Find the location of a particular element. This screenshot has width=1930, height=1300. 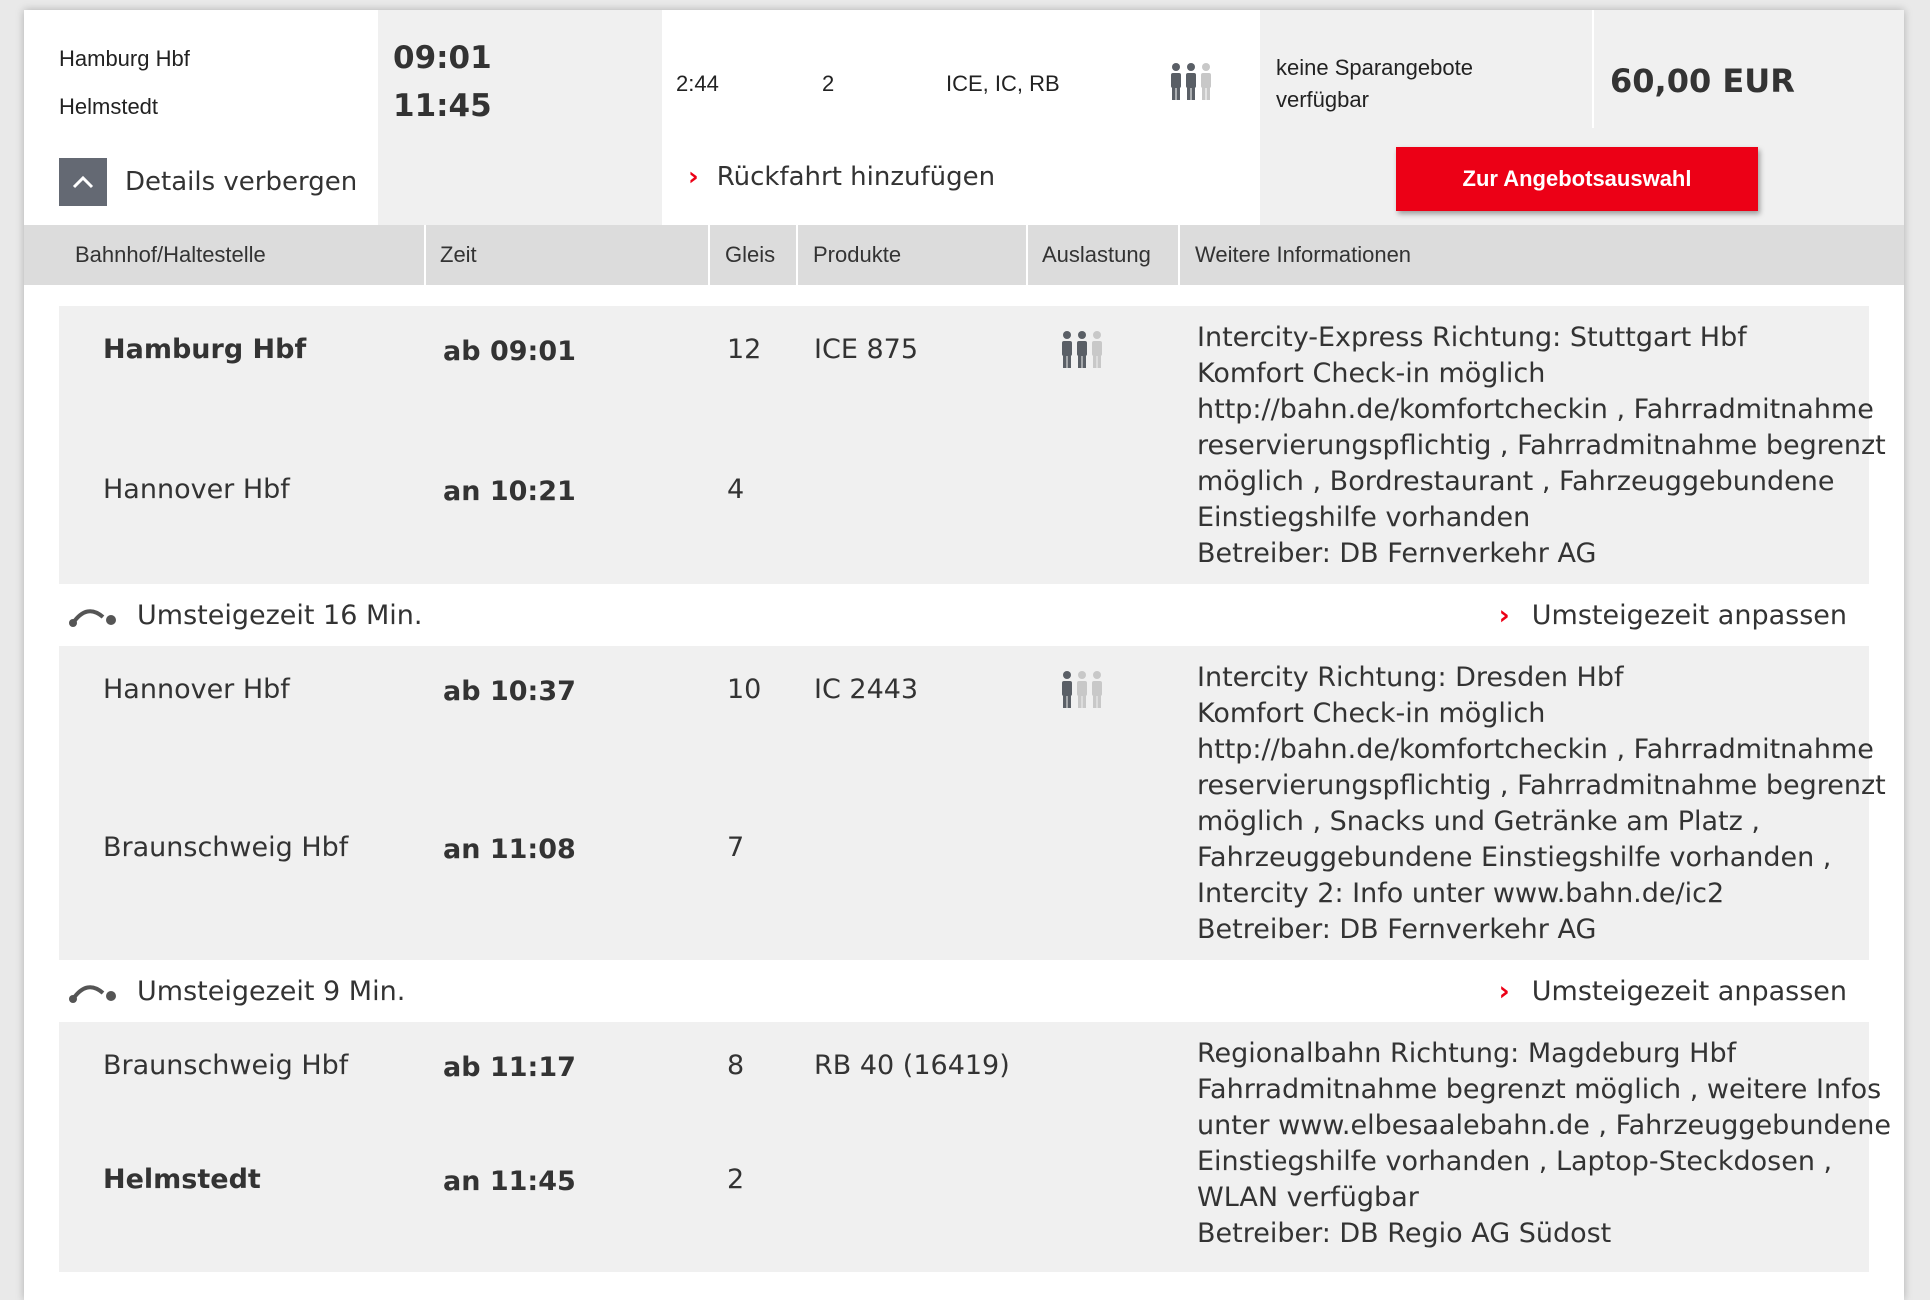

details-toggle-label: Details verbergen is located at coordinates (241, 182).